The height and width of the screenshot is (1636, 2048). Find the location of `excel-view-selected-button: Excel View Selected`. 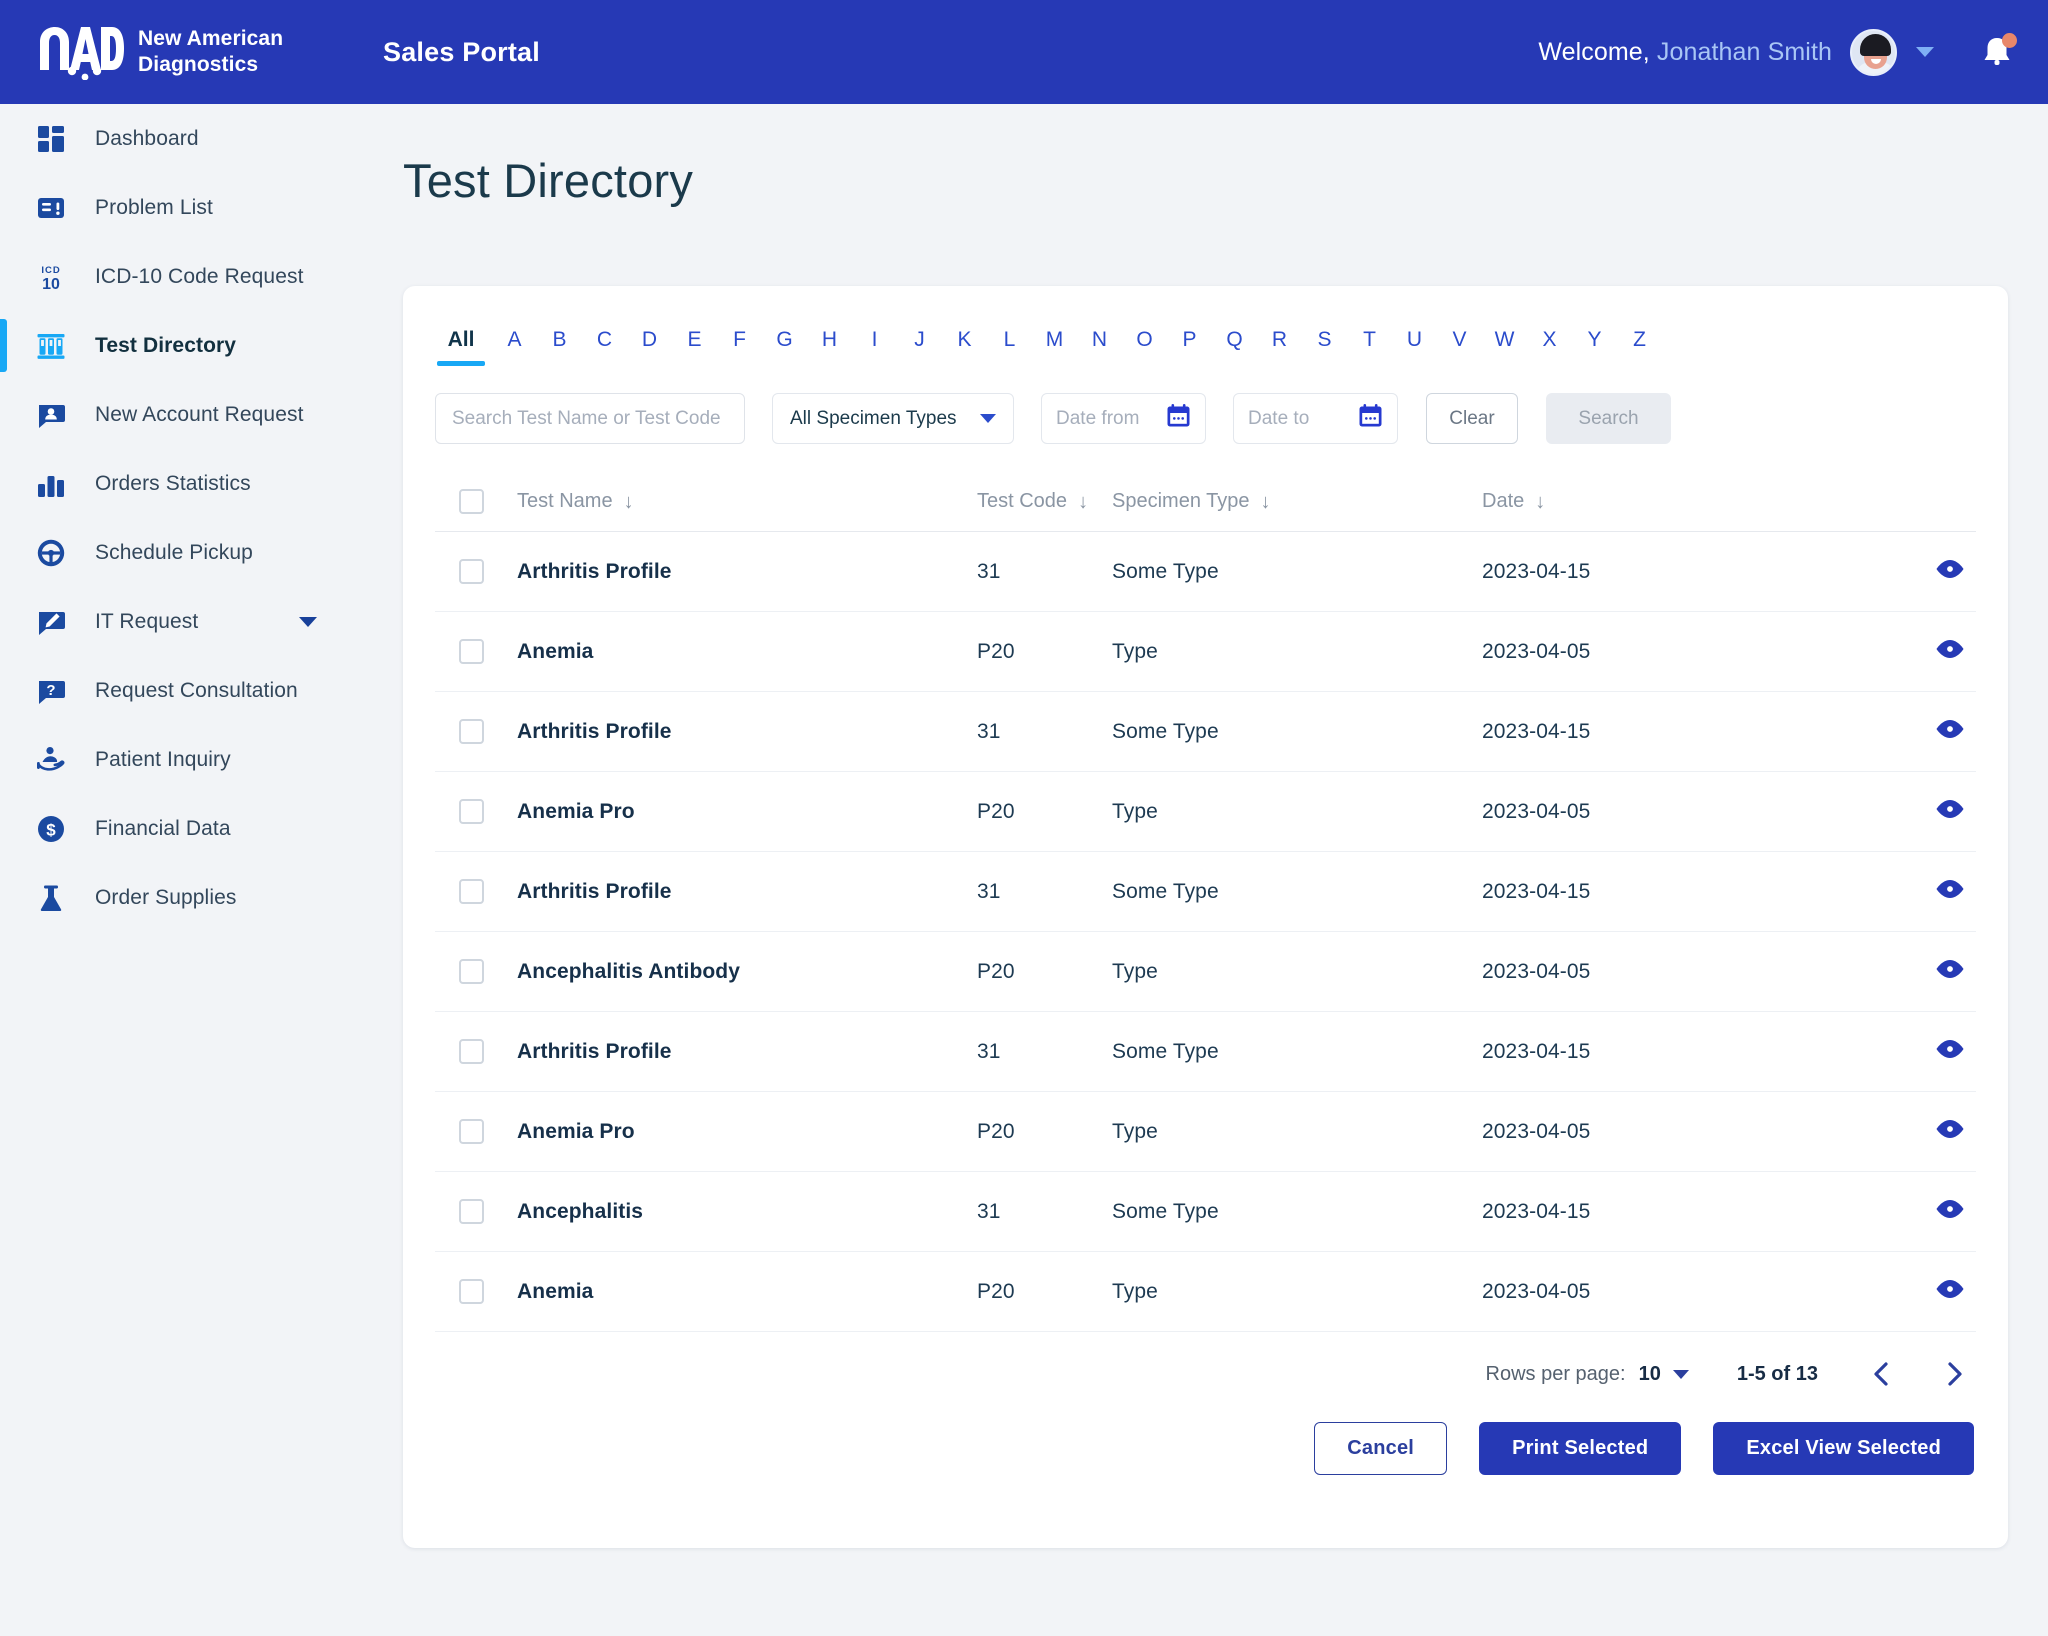

excel-view-selected-button: Excel View Selected is located at coordinates (1843, 1448).